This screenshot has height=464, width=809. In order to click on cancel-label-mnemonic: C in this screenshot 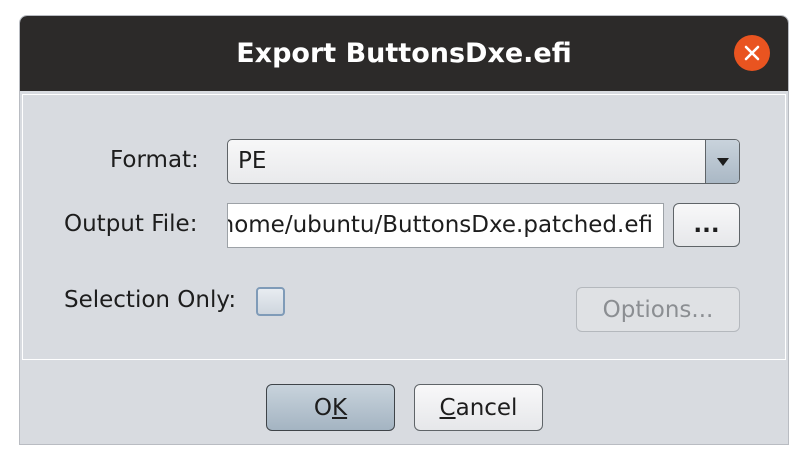, I will do `click(447, 407)`.